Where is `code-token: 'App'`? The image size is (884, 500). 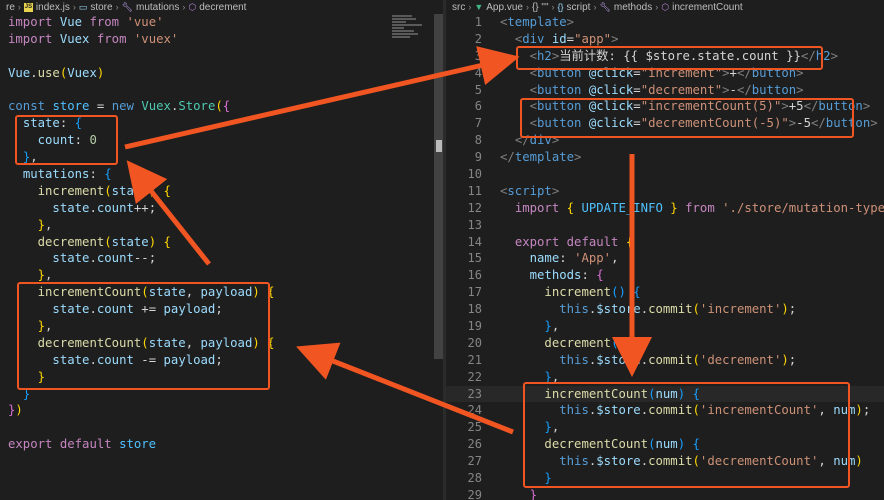 code-token: 'App' is located at coordinates (593, 258).